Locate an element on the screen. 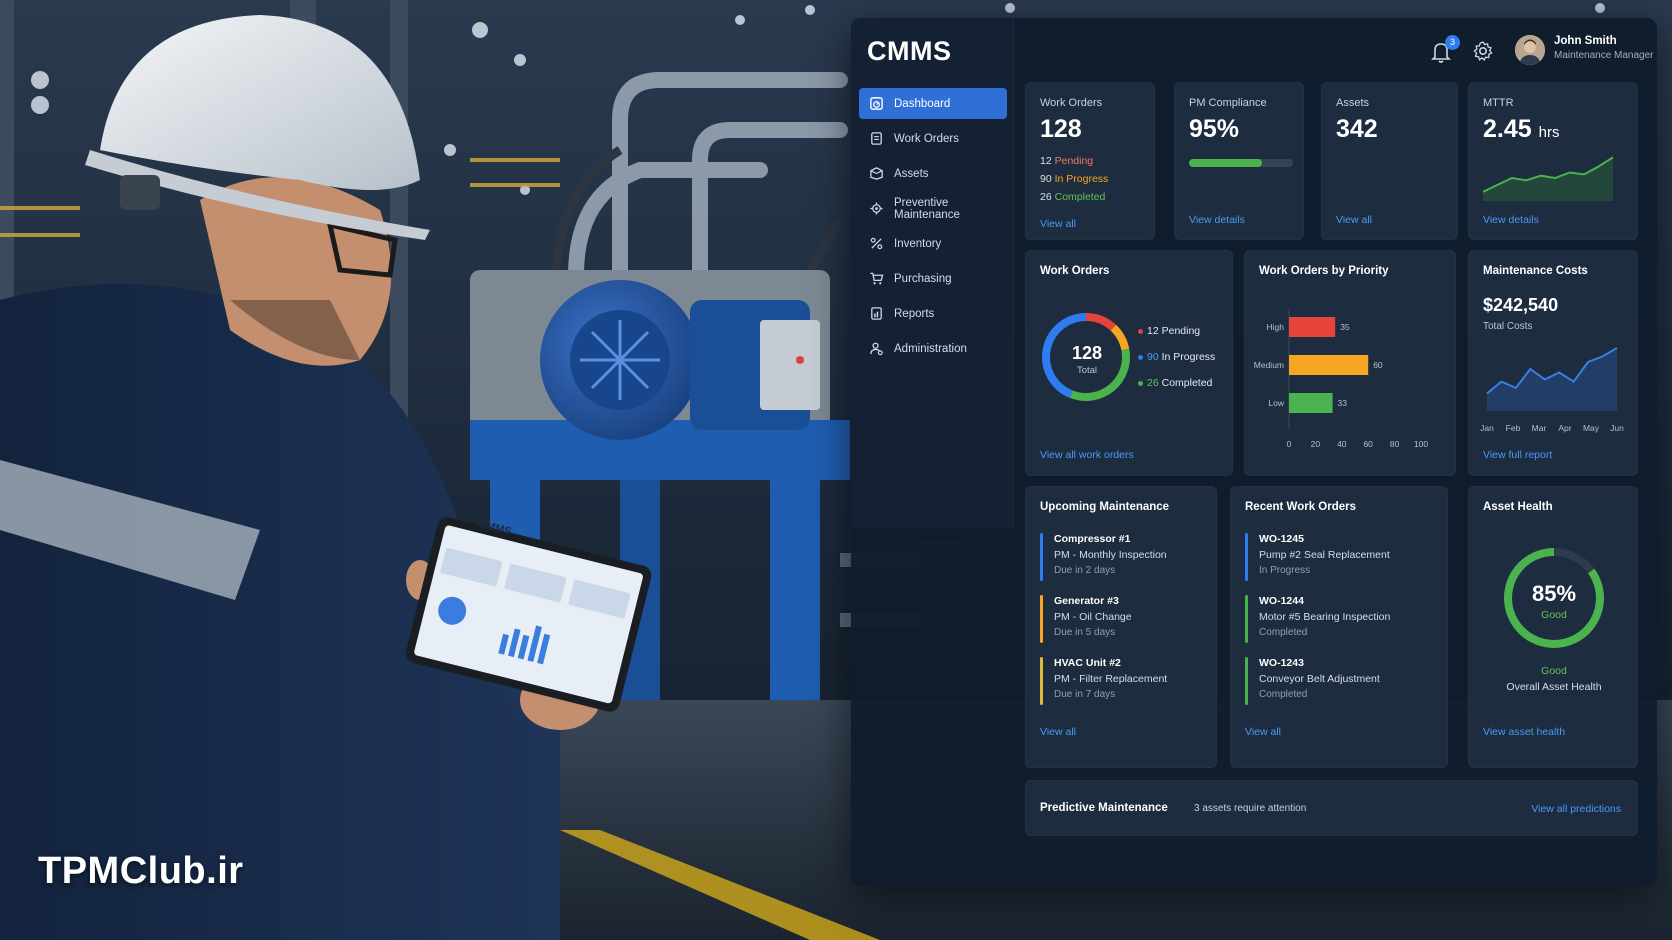 The height and width of the screenshot is (940, 1672). costs-sub: Total Costs is located at coordinates (1508, 326).